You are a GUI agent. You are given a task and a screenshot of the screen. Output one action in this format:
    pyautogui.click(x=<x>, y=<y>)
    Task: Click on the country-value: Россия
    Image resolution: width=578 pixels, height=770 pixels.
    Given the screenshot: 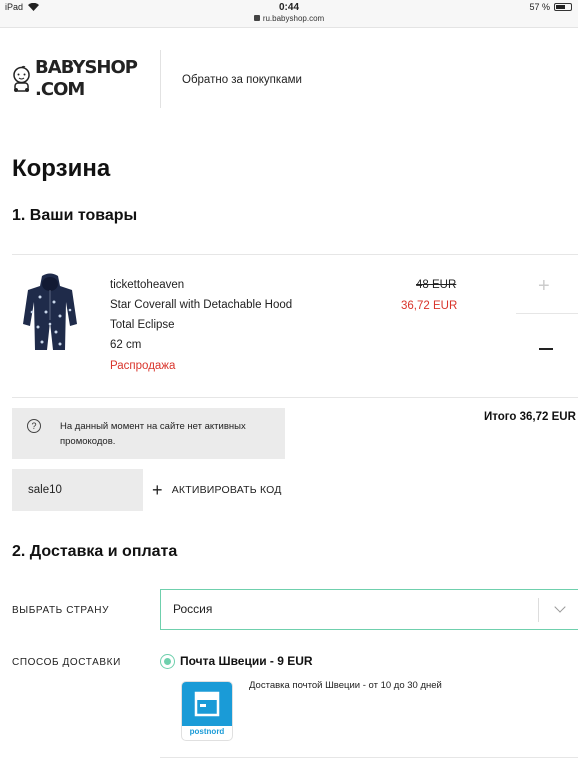 What is the action you would take?
    pyautogui.click(x=193, y=609)
    